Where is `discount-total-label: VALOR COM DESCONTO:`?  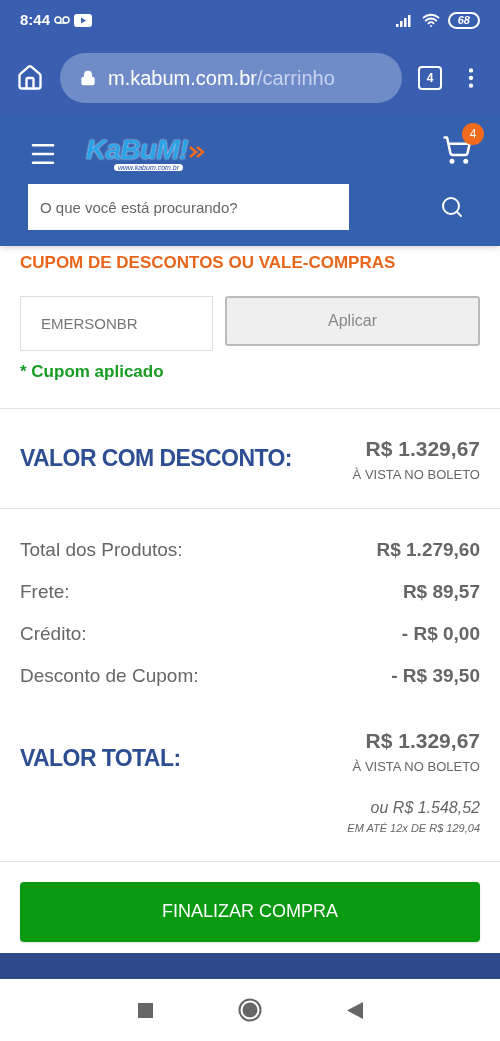 discount-total-label: VALOR COM DESCONTO: is located at coordinates (156, 459).